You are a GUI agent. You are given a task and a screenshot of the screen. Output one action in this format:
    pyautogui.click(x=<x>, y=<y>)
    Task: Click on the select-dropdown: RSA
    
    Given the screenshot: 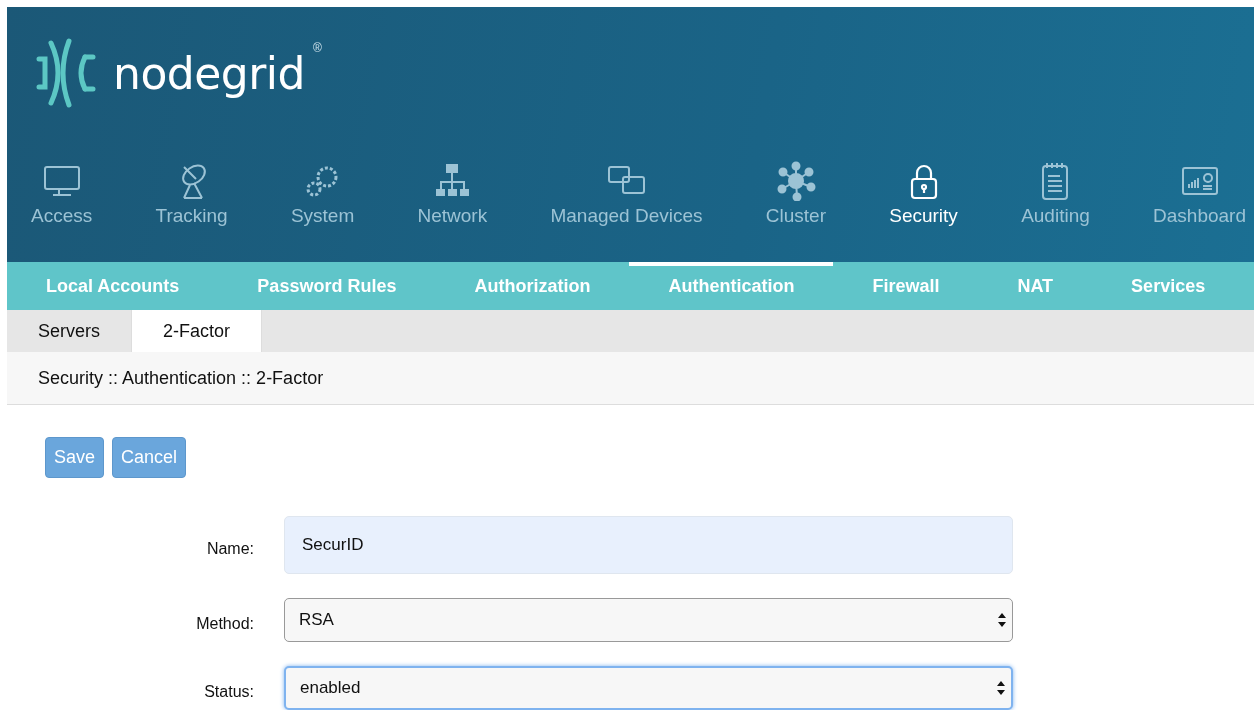 What is the action you would take?
    pyautogui.click(x=648, y=620)
    